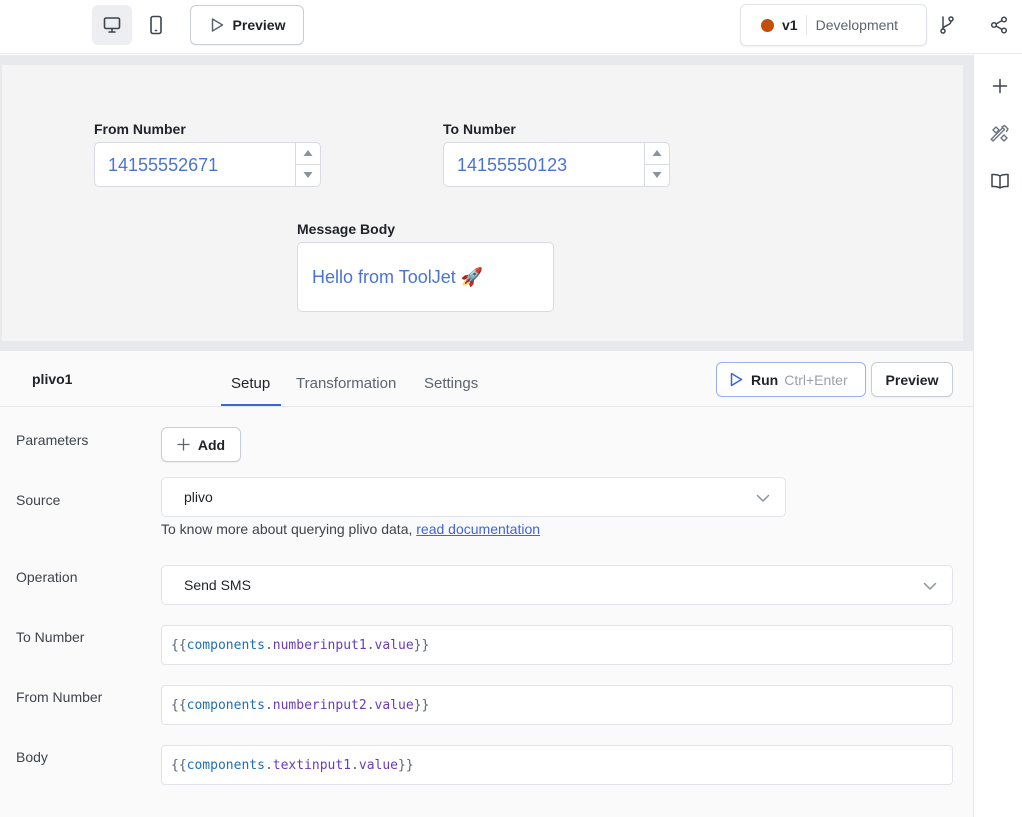  Describe the element at coordinates (511, 27) in the screenshot. I see `top-bar: Preview v1 Development` at that location.